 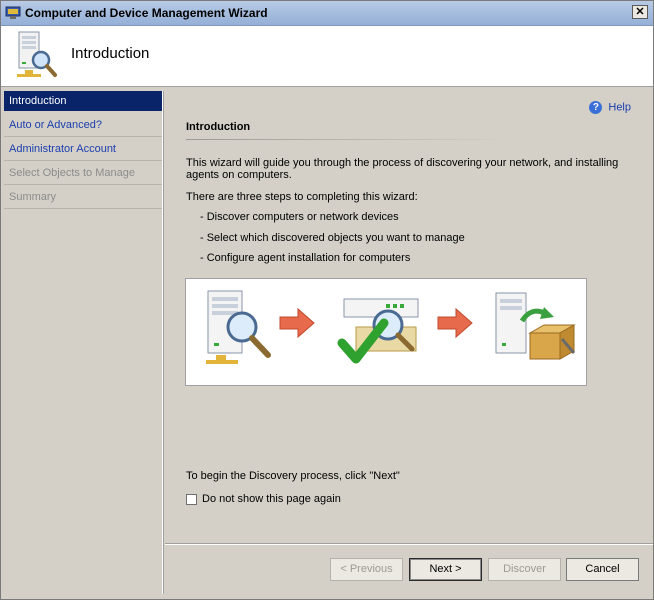 I want to click on wizard-computer-icon, so click(x=13, y=12).